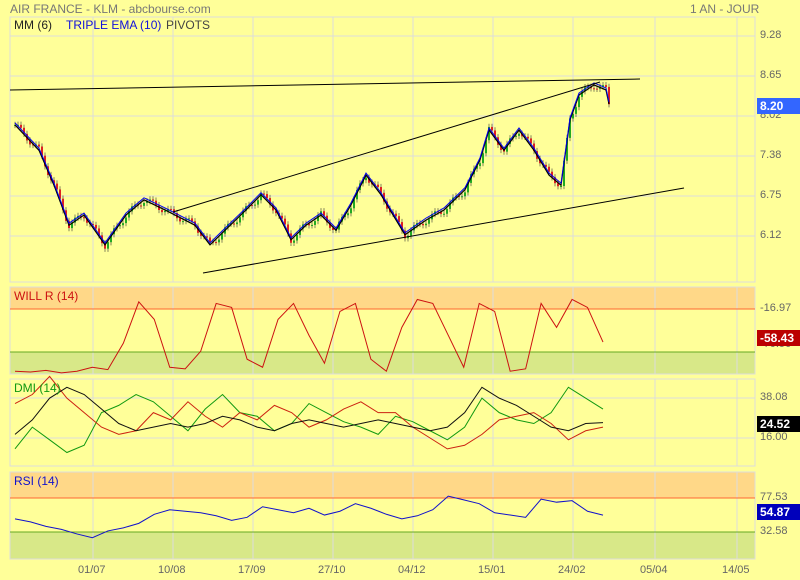 Image resolution: width=800 pixels, height=580 pixels. Describe the element at coordinates (325, 84) in the screenshot. I see `resistance-line` at that location.